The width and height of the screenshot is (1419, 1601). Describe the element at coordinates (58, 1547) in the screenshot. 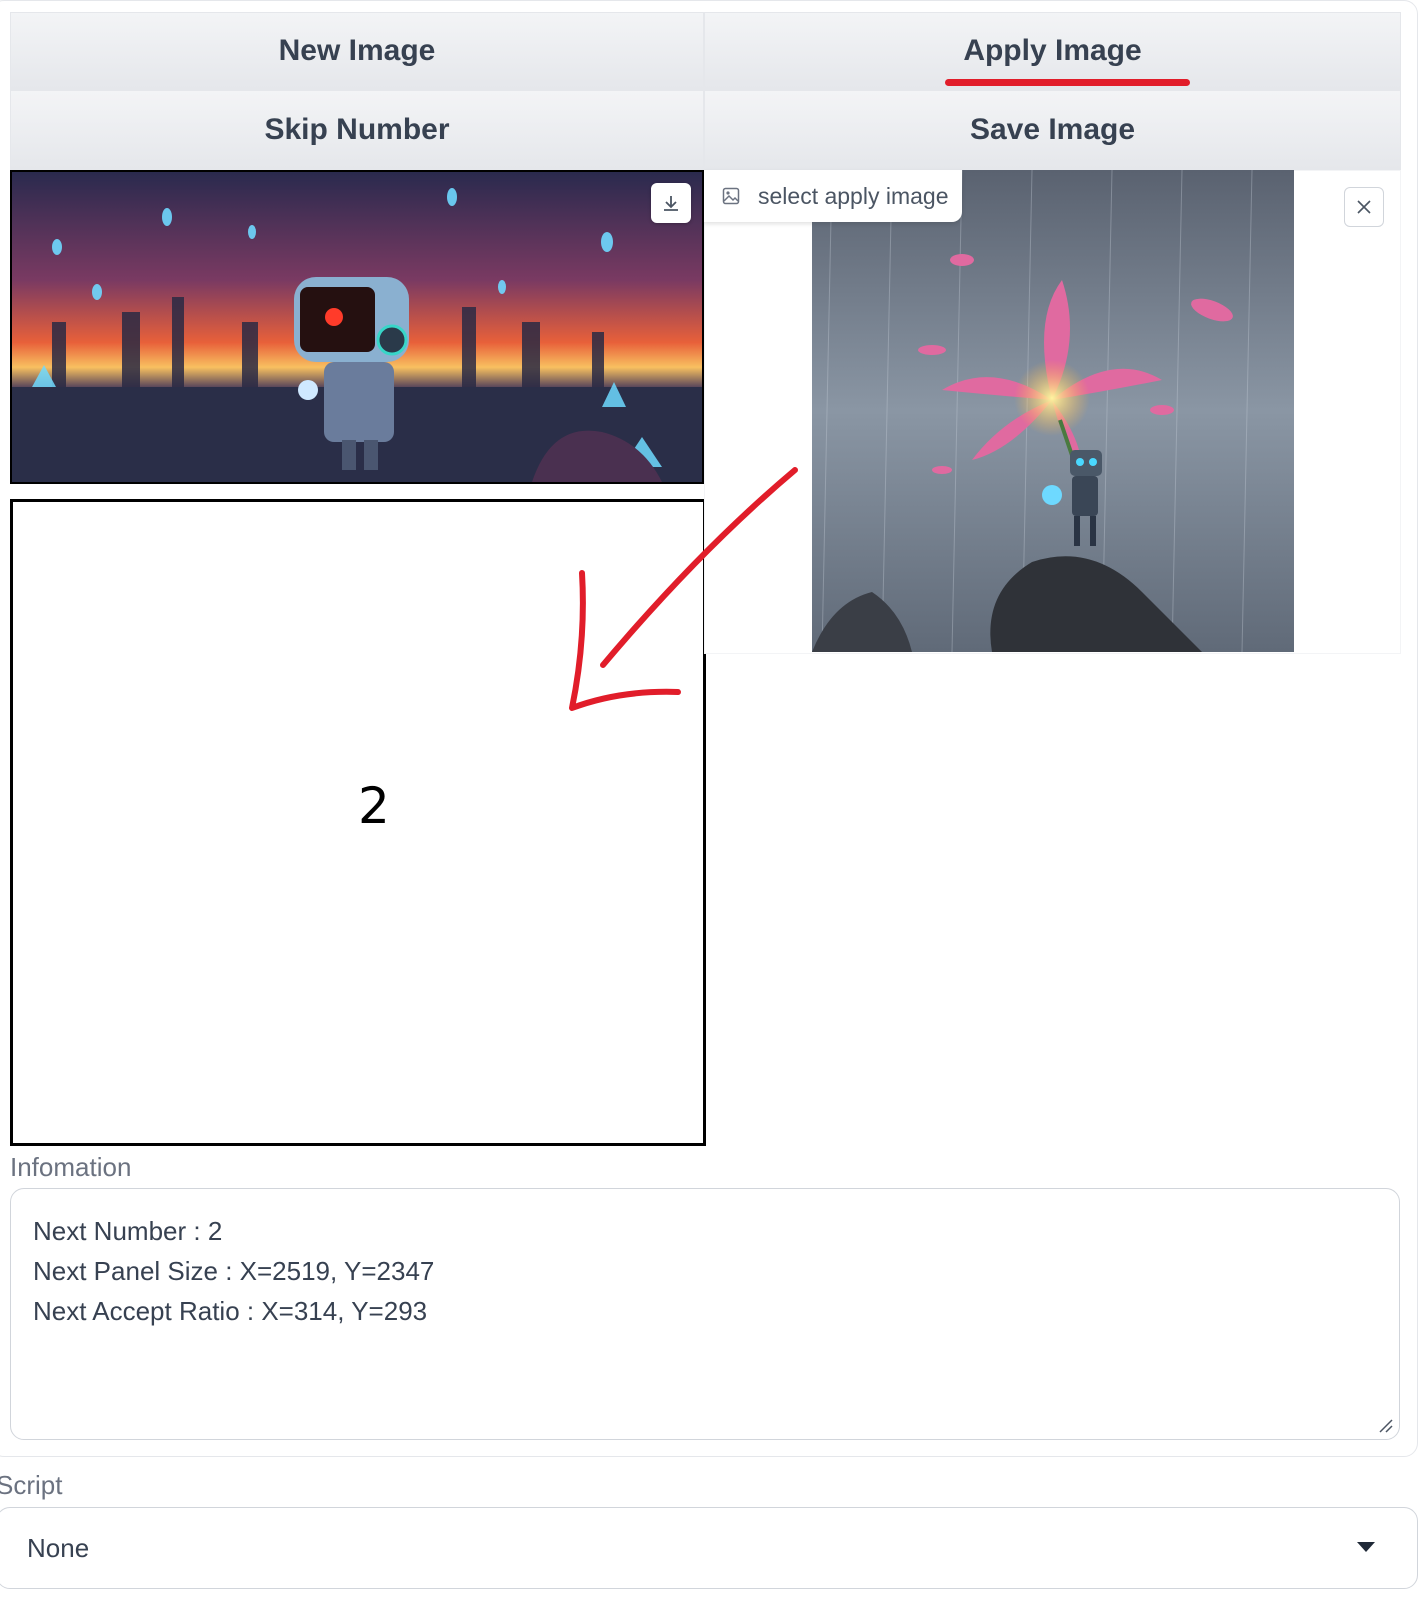

I see `script-selected-value: None` at that location.